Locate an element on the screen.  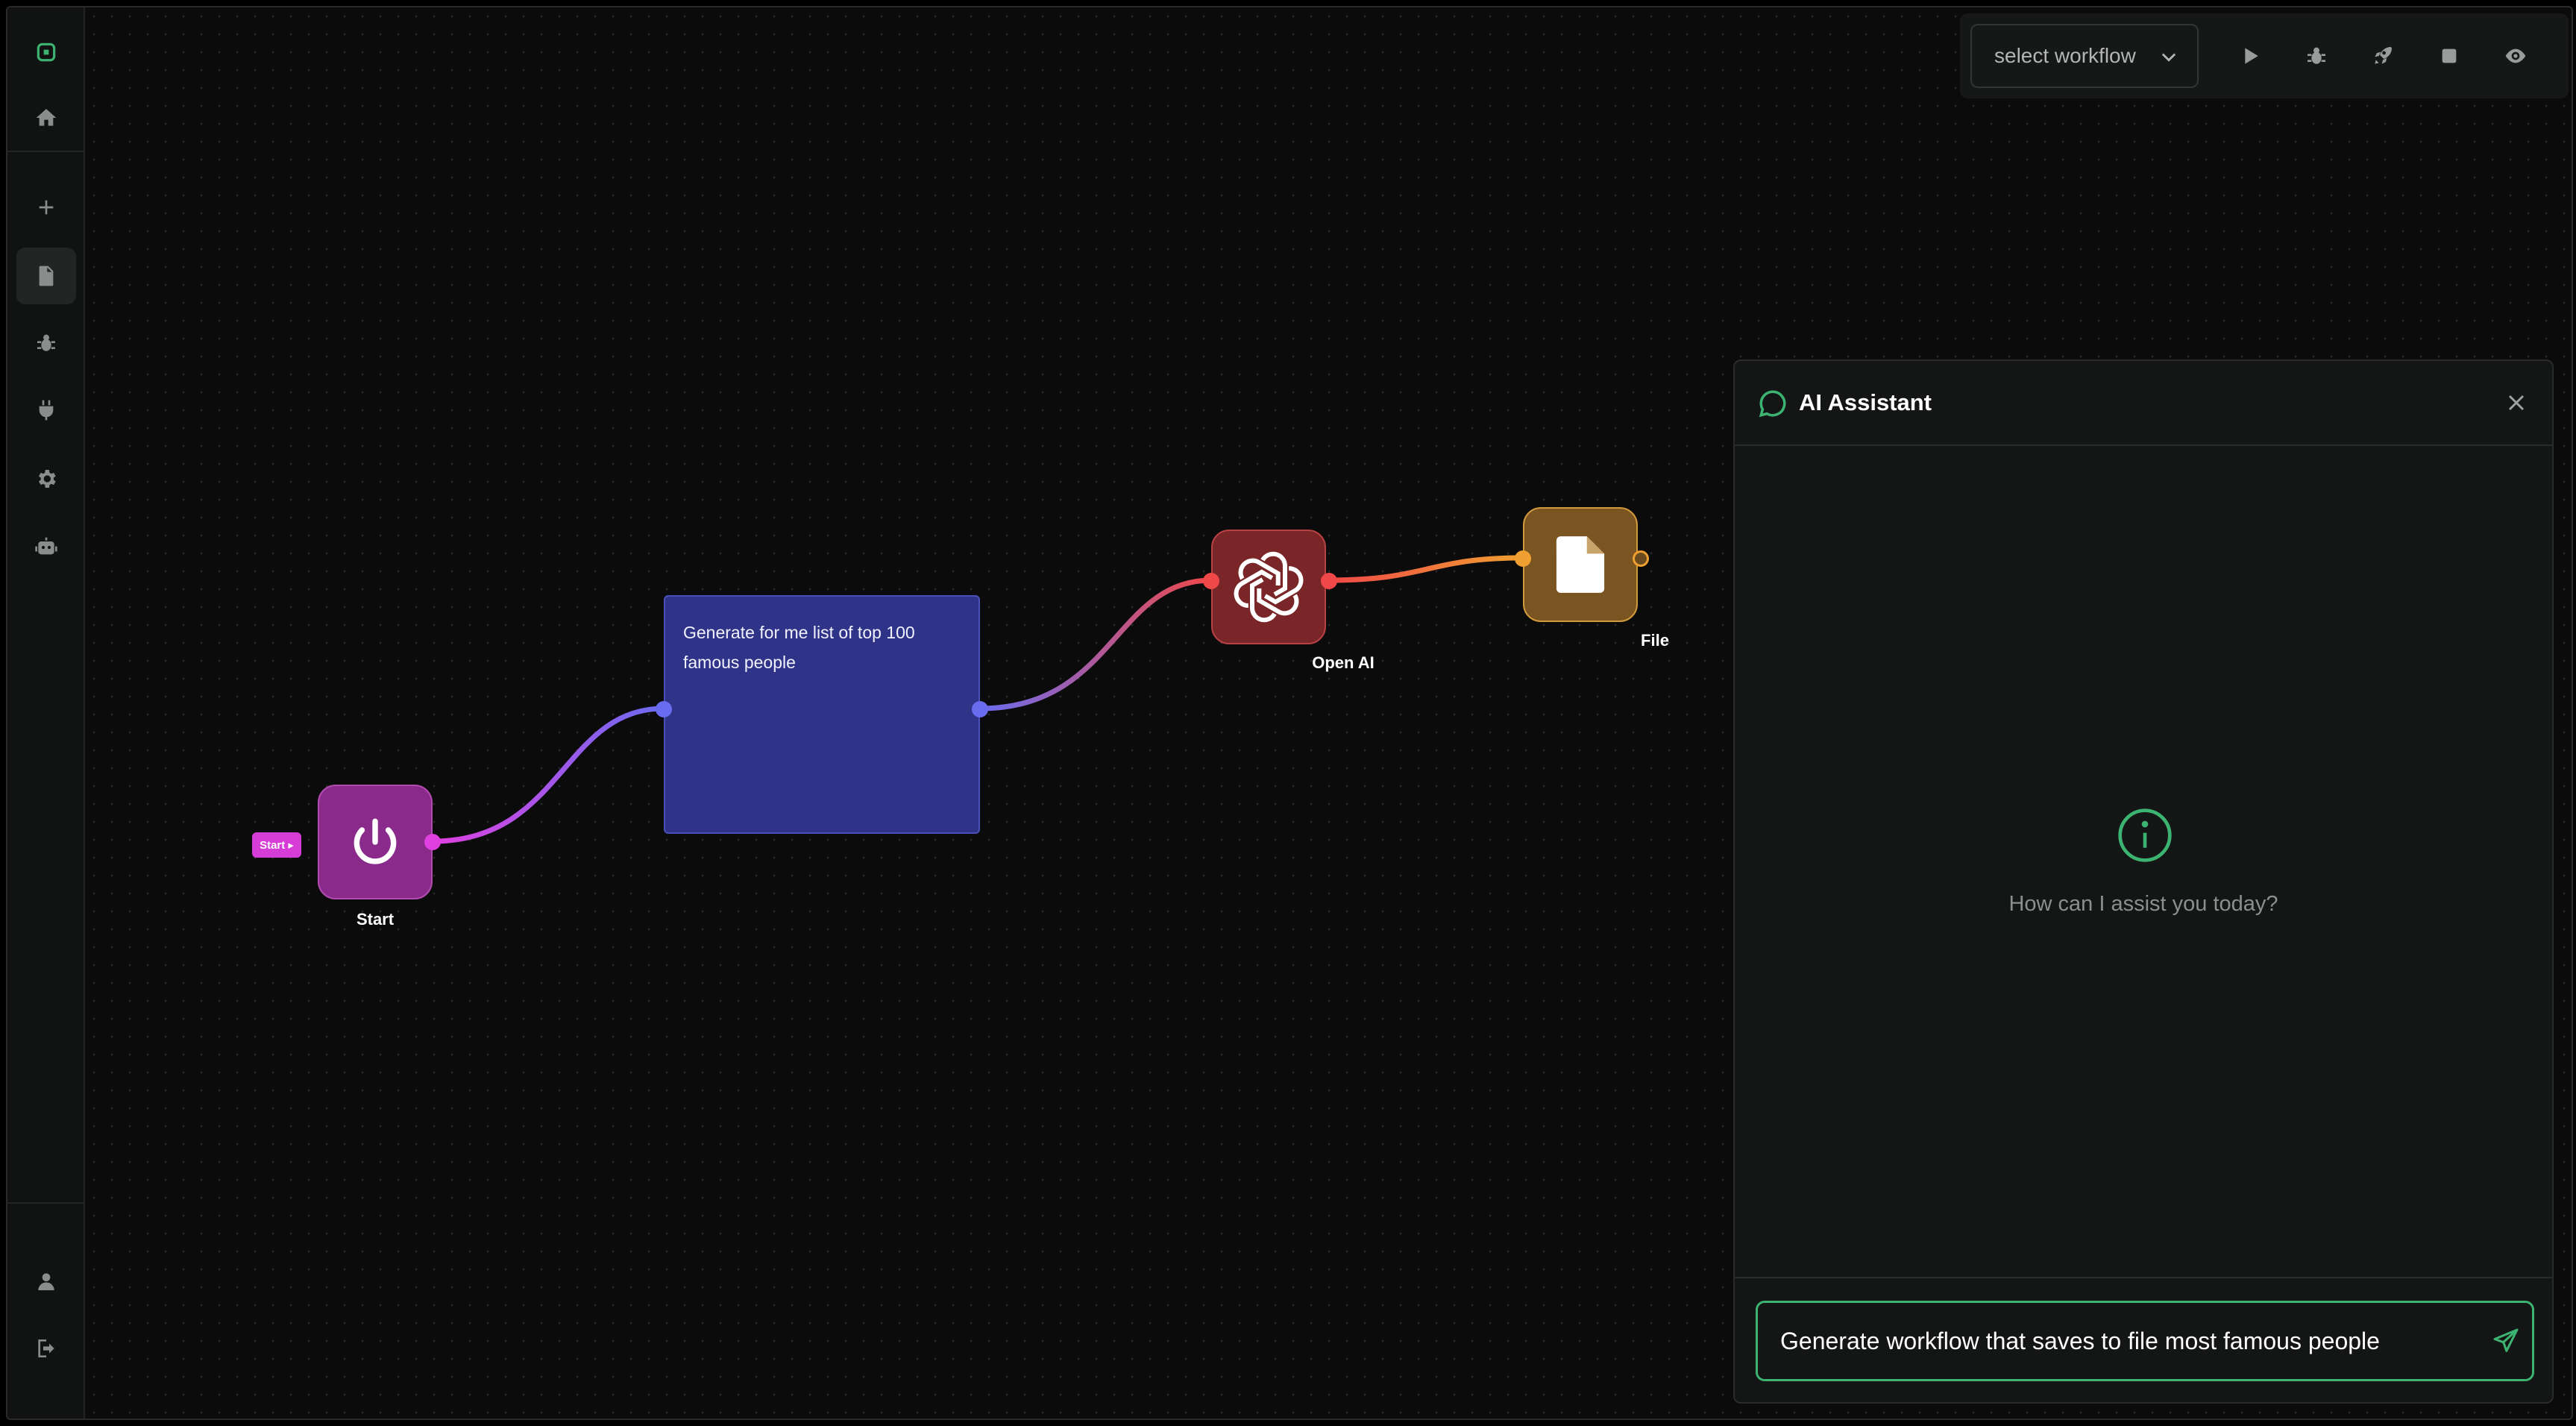
file-node-label: File is located at coordinates (1655, 641).